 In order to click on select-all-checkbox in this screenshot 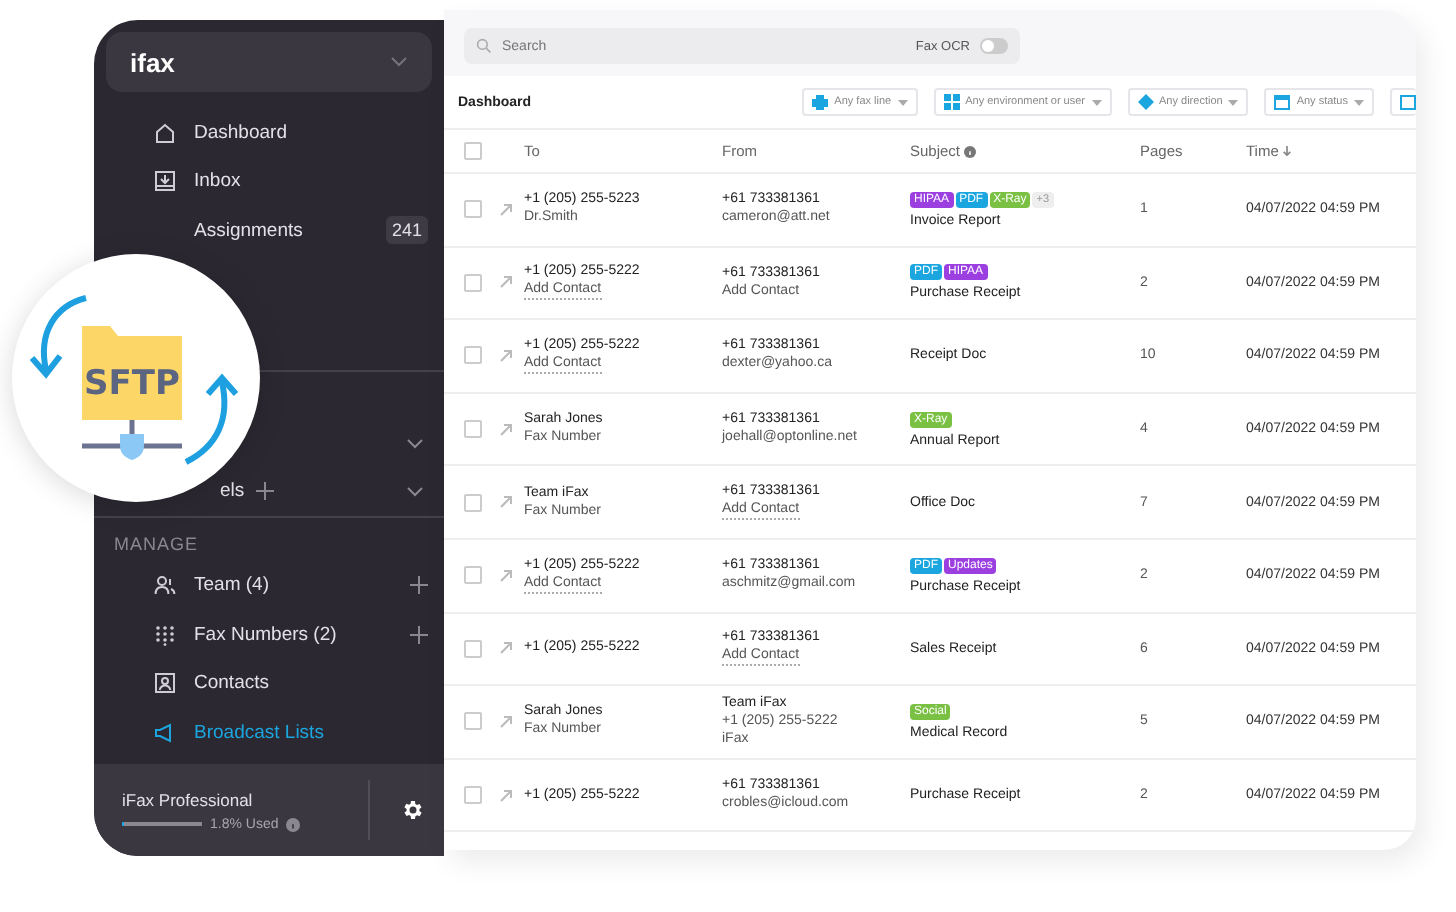, I will do `click(473, 151)`.